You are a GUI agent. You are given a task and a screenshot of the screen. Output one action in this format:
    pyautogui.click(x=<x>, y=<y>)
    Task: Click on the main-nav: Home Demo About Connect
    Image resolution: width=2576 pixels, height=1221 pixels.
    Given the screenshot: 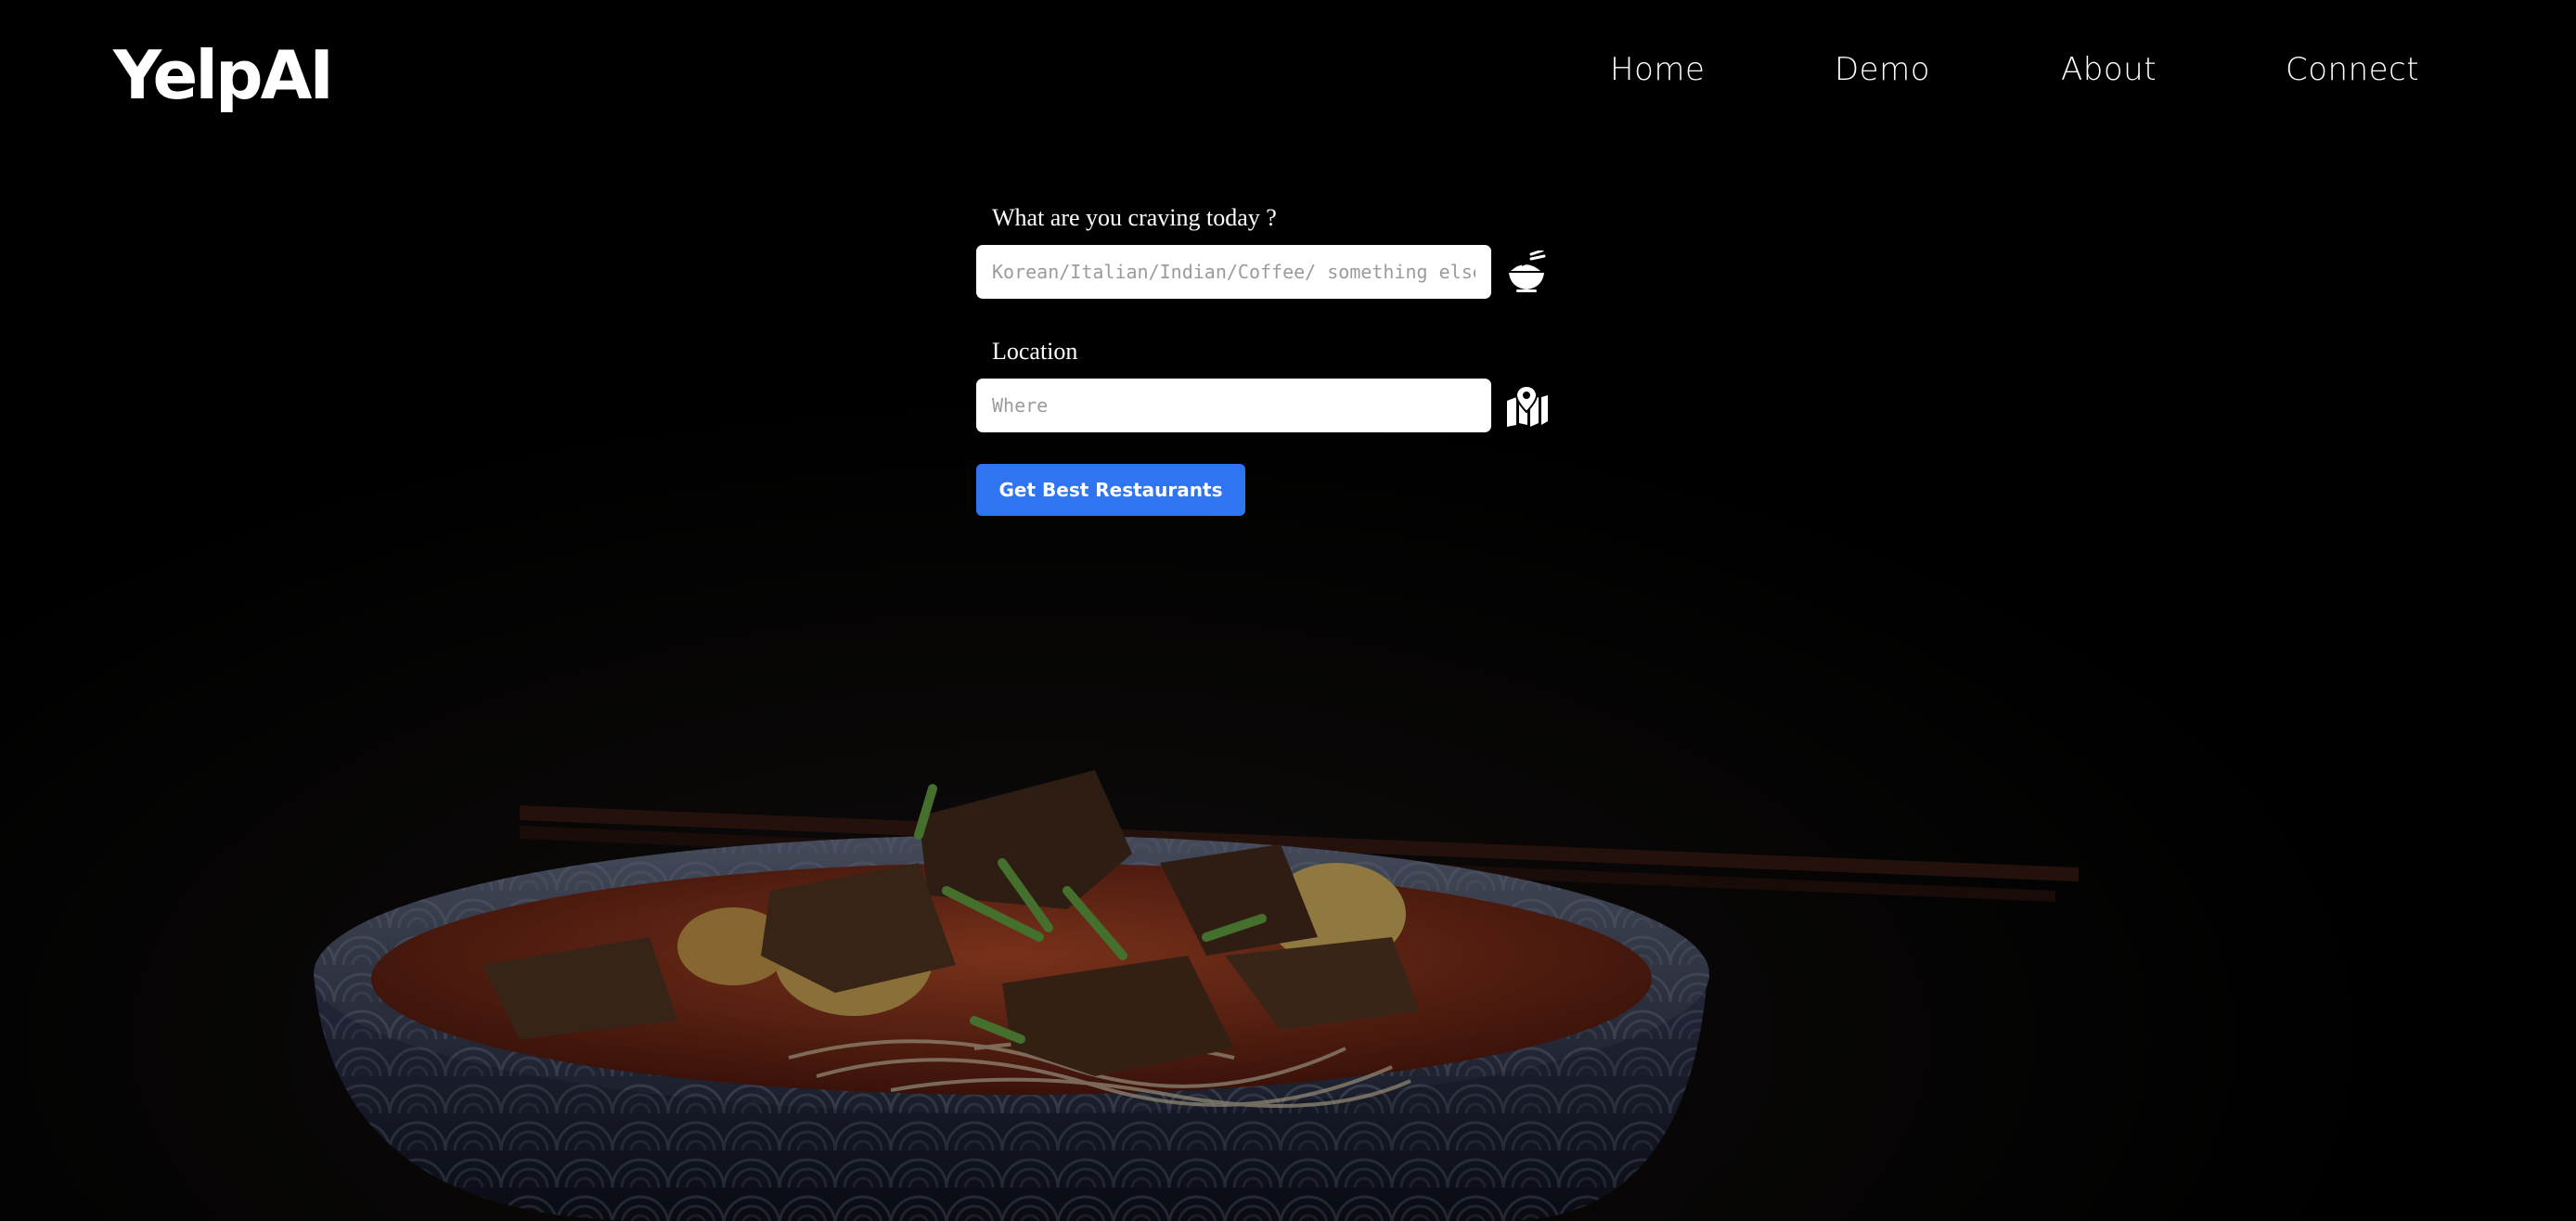 What is the action you would take?
    pyautogui.click(x=1288, y=69)
    